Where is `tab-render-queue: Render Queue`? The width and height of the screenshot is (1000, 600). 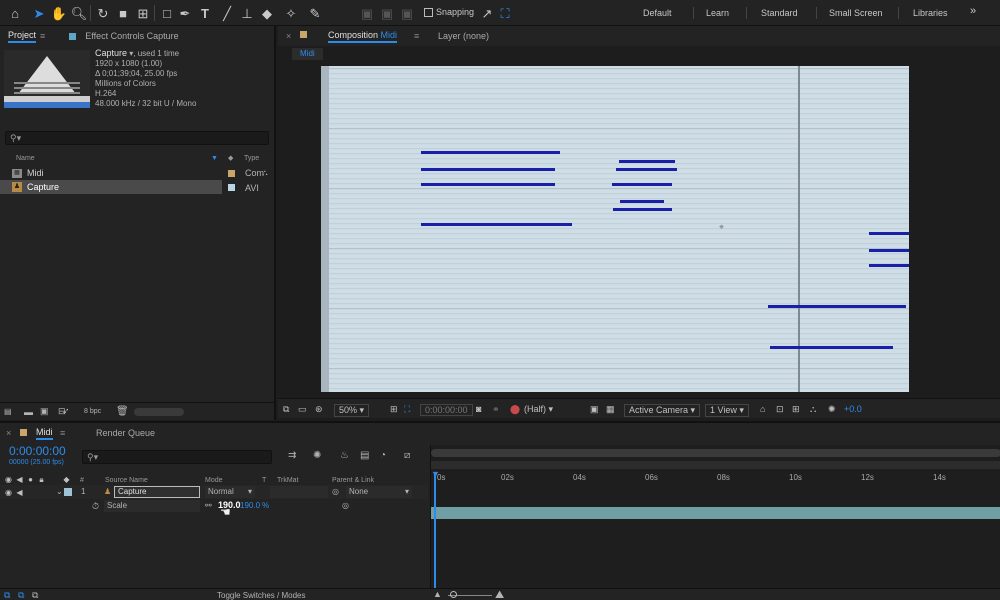
tab-render-queue: Render Queue is located at coordinates (125, 433).